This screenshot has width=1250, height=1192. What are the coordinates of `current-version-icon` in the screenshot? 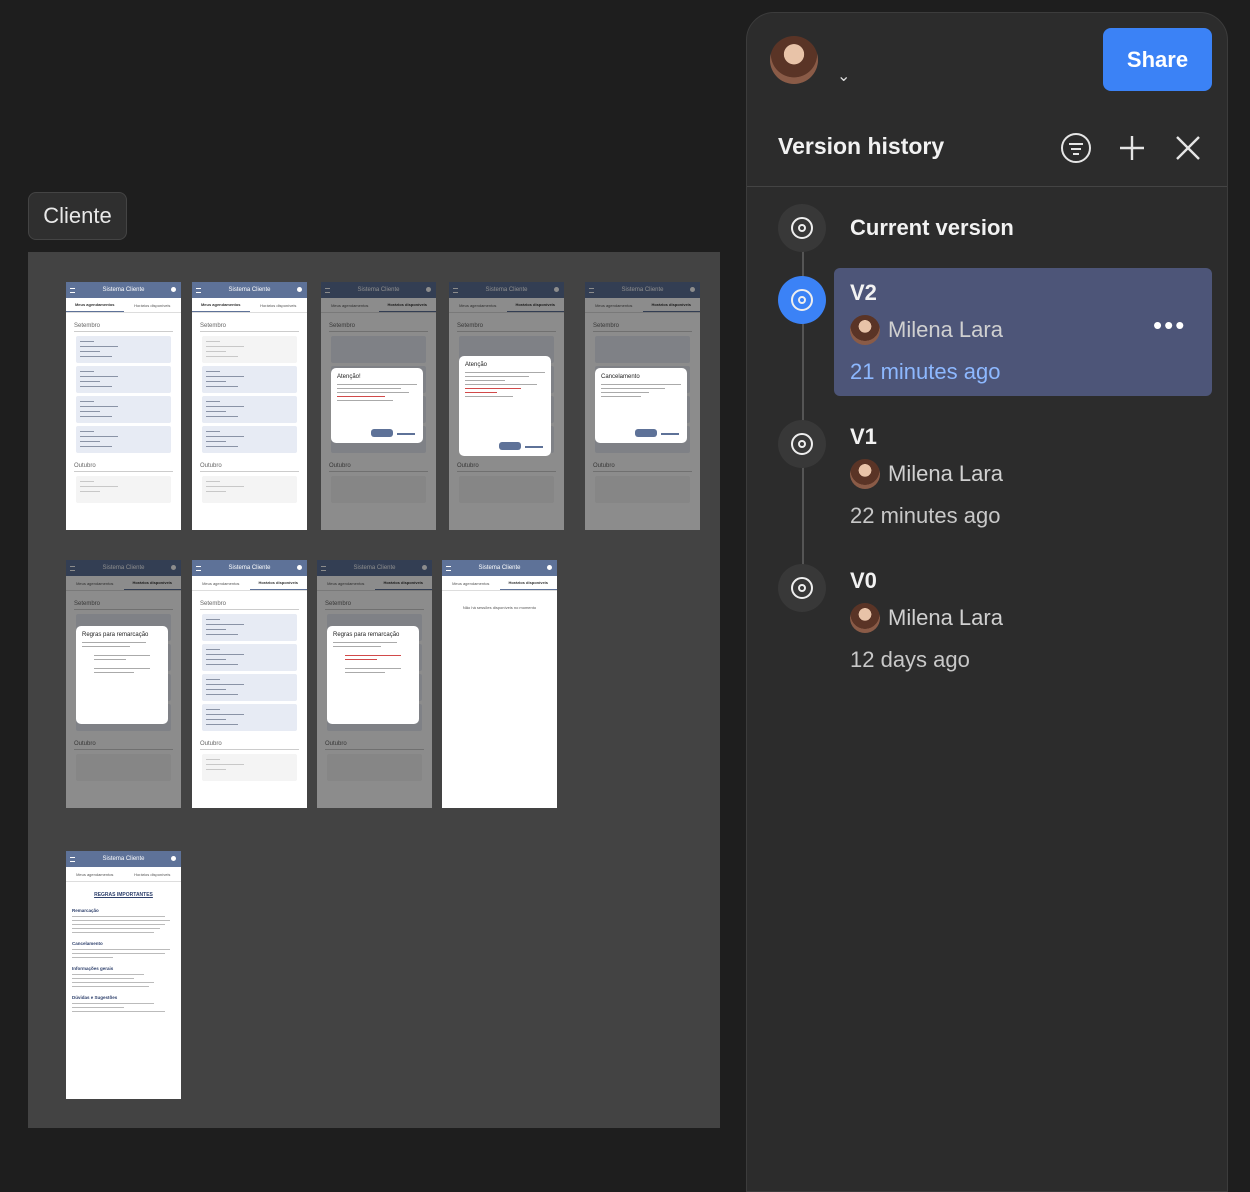 It's located at (802, 228).